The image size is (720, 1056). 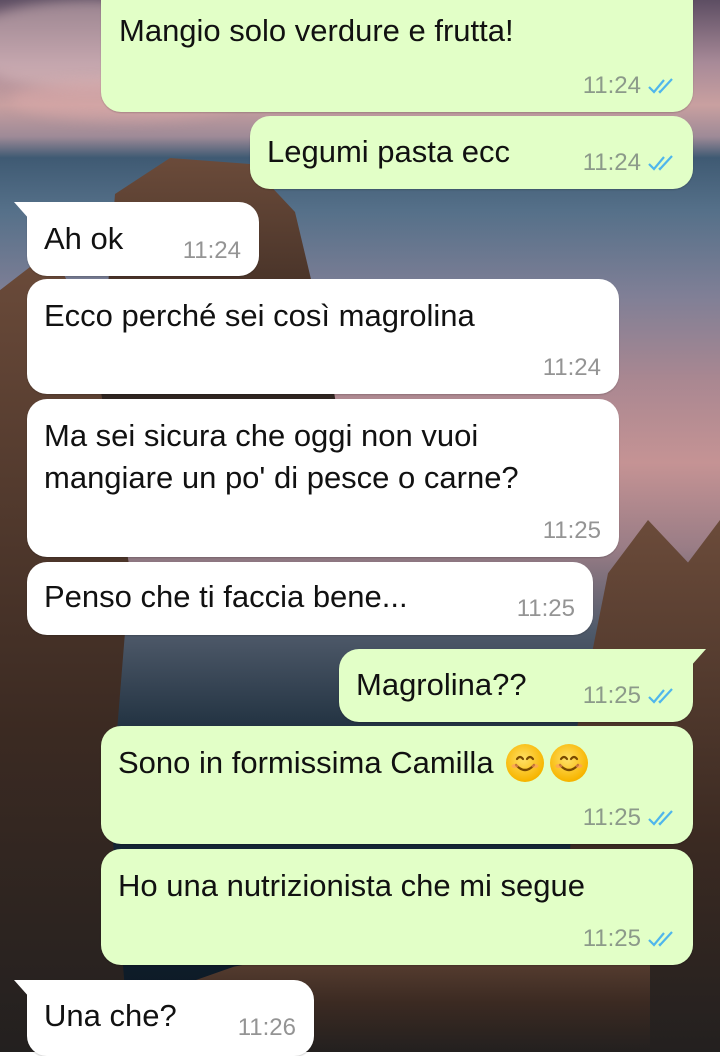 What do you see at coordinates (84, 238) in the screenshot?
I see `message-text: Ah ok` at bounding box center [84, 238].